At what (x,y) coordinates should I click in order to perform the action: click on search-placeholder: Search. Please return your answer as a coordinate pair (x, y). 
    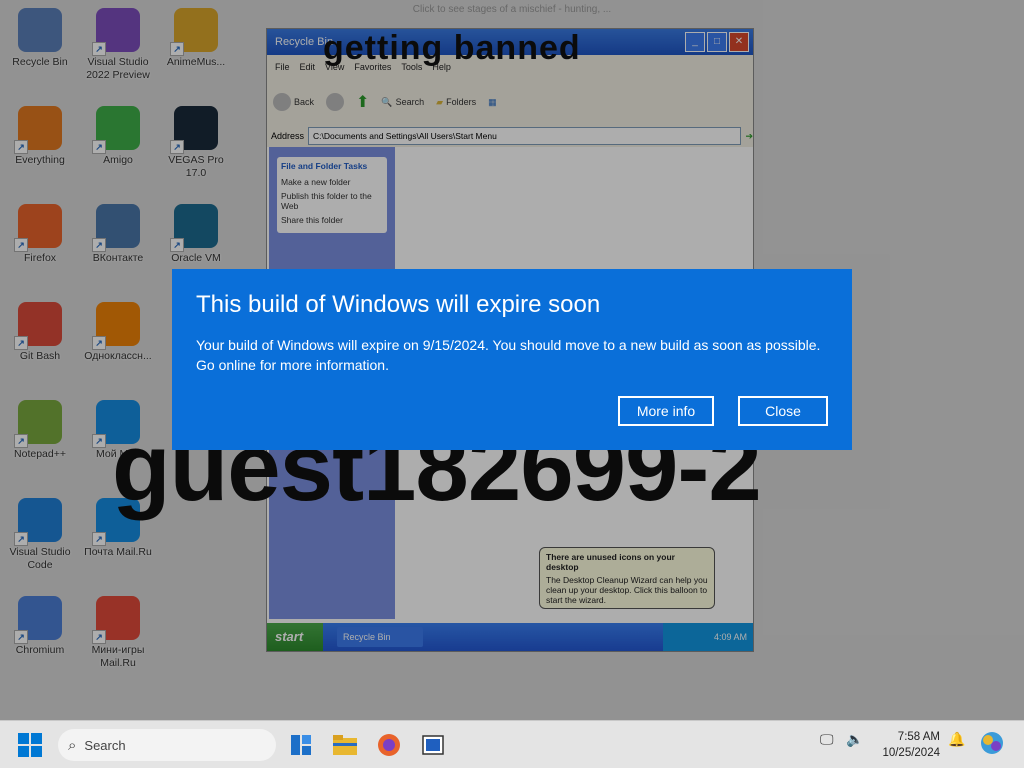
    Looking at the image, I should click on (105, 745).